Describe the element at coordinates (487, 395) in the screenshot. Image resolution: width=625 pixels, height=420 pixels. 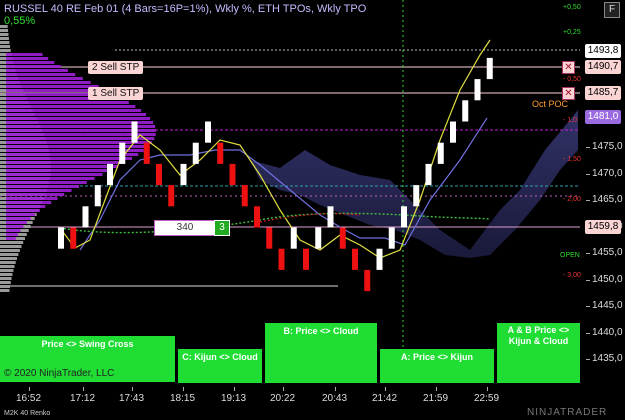
I see `x-tick-label: 22:59` at that location.